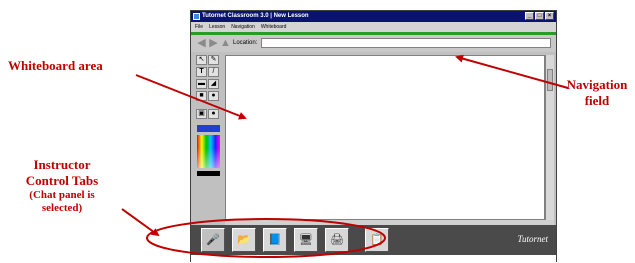 The height and width of the screenshot is (263, 635). I want to click on menu-file: File, so click(199, 27).